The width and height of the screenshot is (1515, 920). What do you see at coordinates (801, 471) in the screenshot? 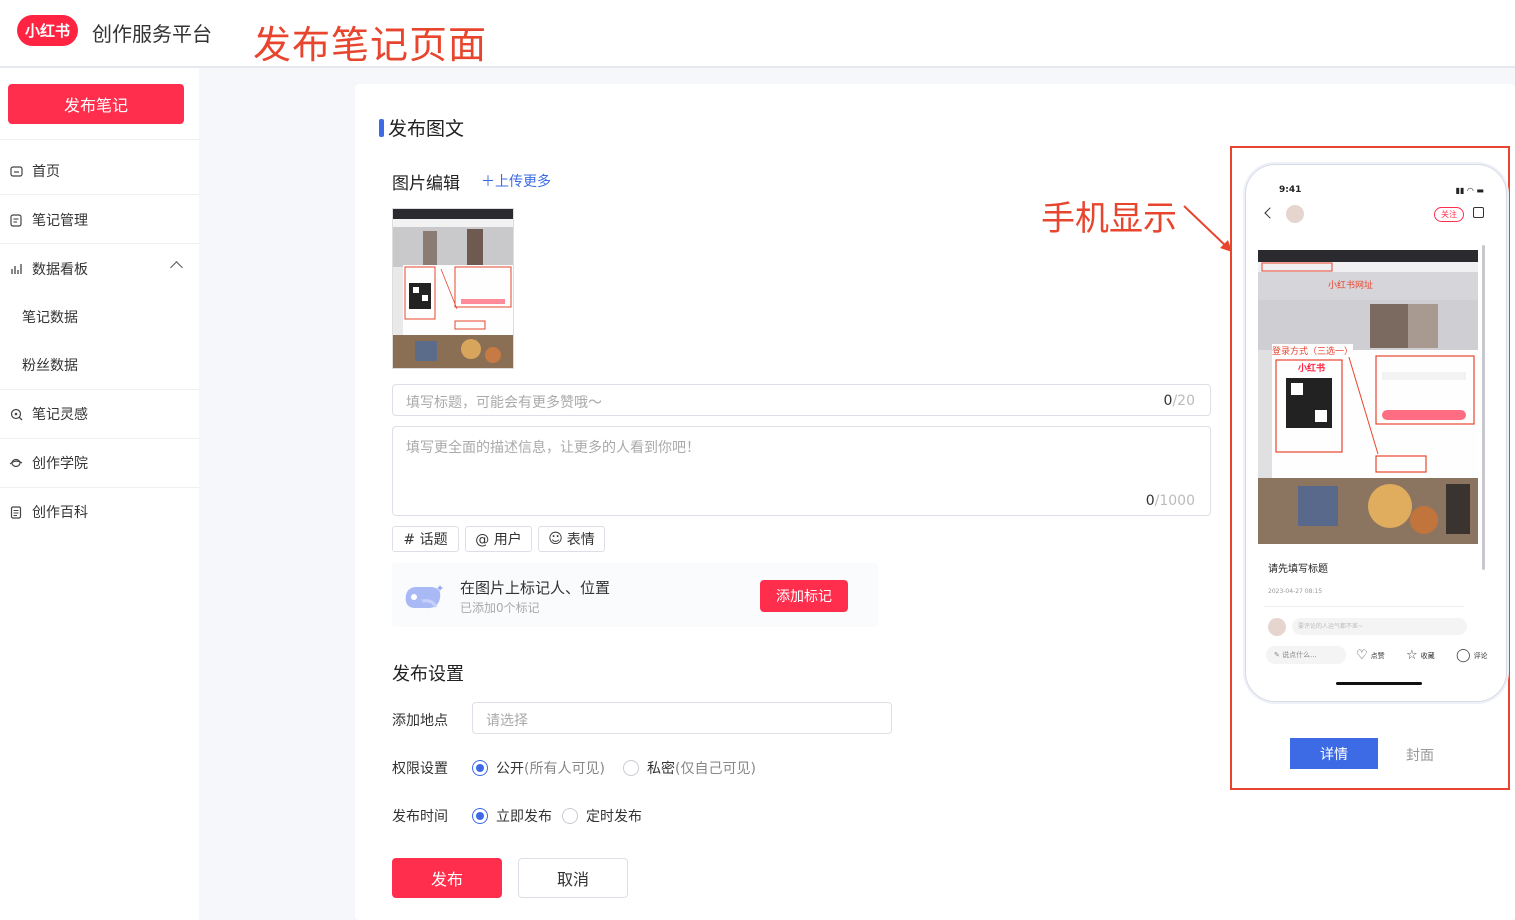
I see `description-textarea: 填写更全面的描述信息，让更多的人看到你吧！ 0/1000` at bounding box center [801, 471].